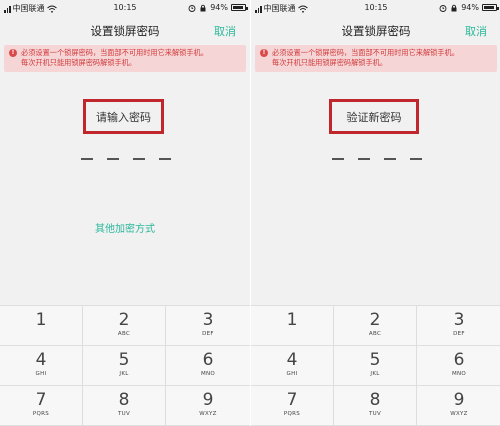 Image resolution: width=500 pixels, height=426 pixels. Describe the element at coordinates (125, 227) in the screenshot. I see `other-encryption-link: 其他加密方式` at that location.